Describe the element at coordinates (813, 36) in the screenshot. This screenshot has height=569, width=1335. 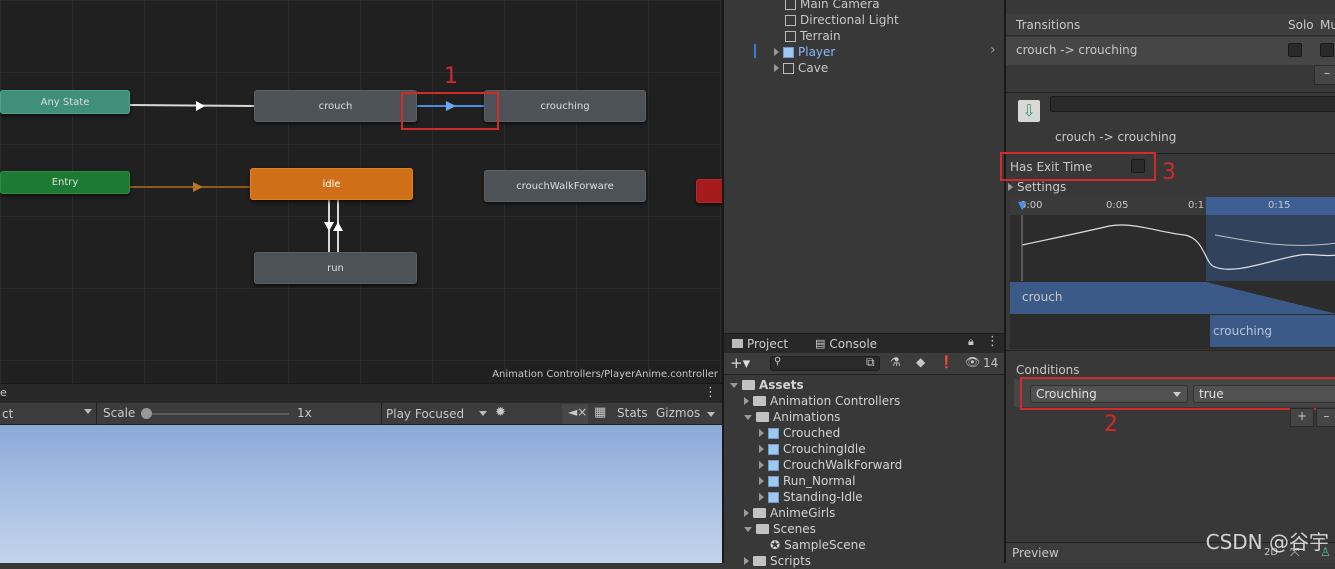
I see `hierarchy-item-terrain: Terrain` at that location.